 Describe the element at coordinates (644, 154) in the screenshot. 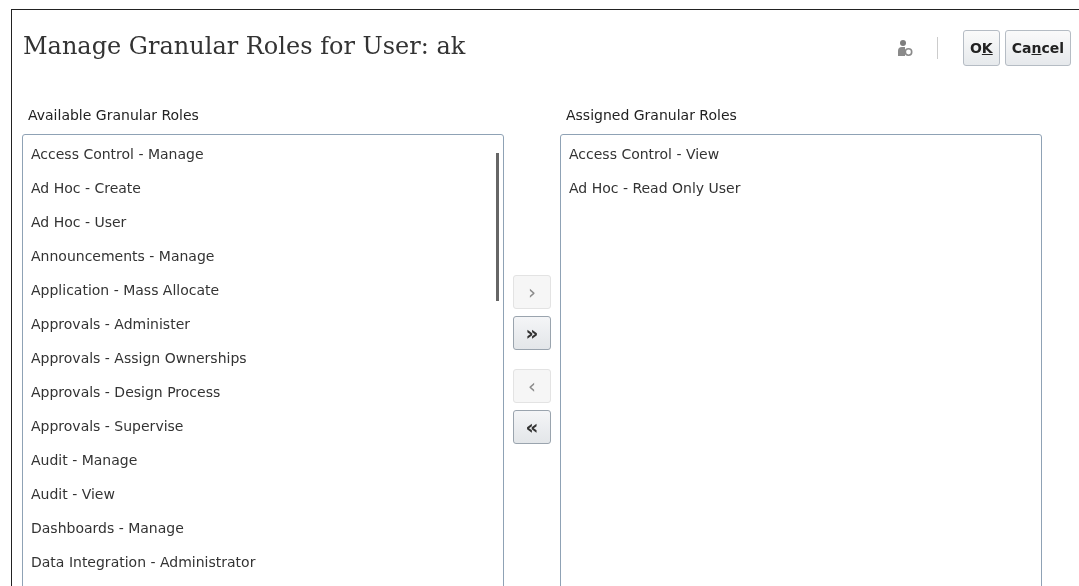

I see `list-item: Access Control - View` at that location.